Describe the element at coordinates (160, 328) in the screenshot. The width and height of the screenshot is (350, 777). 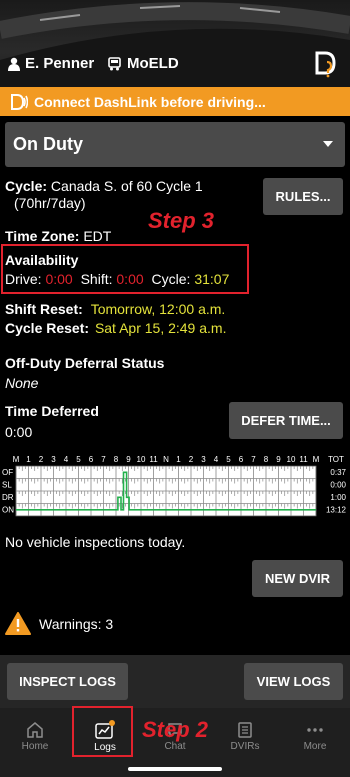
I see `cycle-reset-value: Sat Apr 15, 2:49 a.m.` at that location.